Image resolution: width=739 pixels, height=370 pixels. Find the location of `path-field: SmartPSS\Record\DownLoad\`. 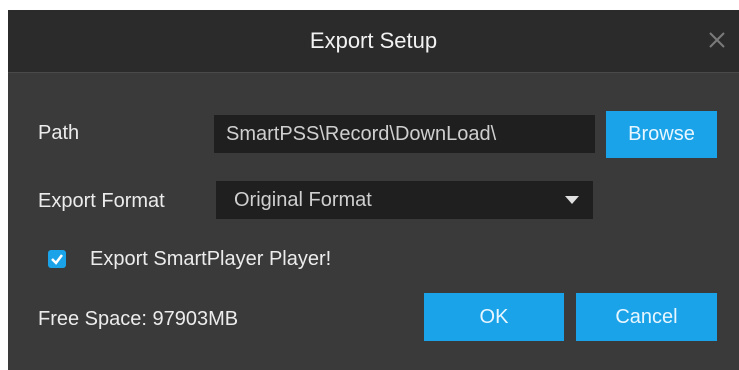

path-field: SmartPSS\Record\DownLoad\ is located at coordinates (404, 134).